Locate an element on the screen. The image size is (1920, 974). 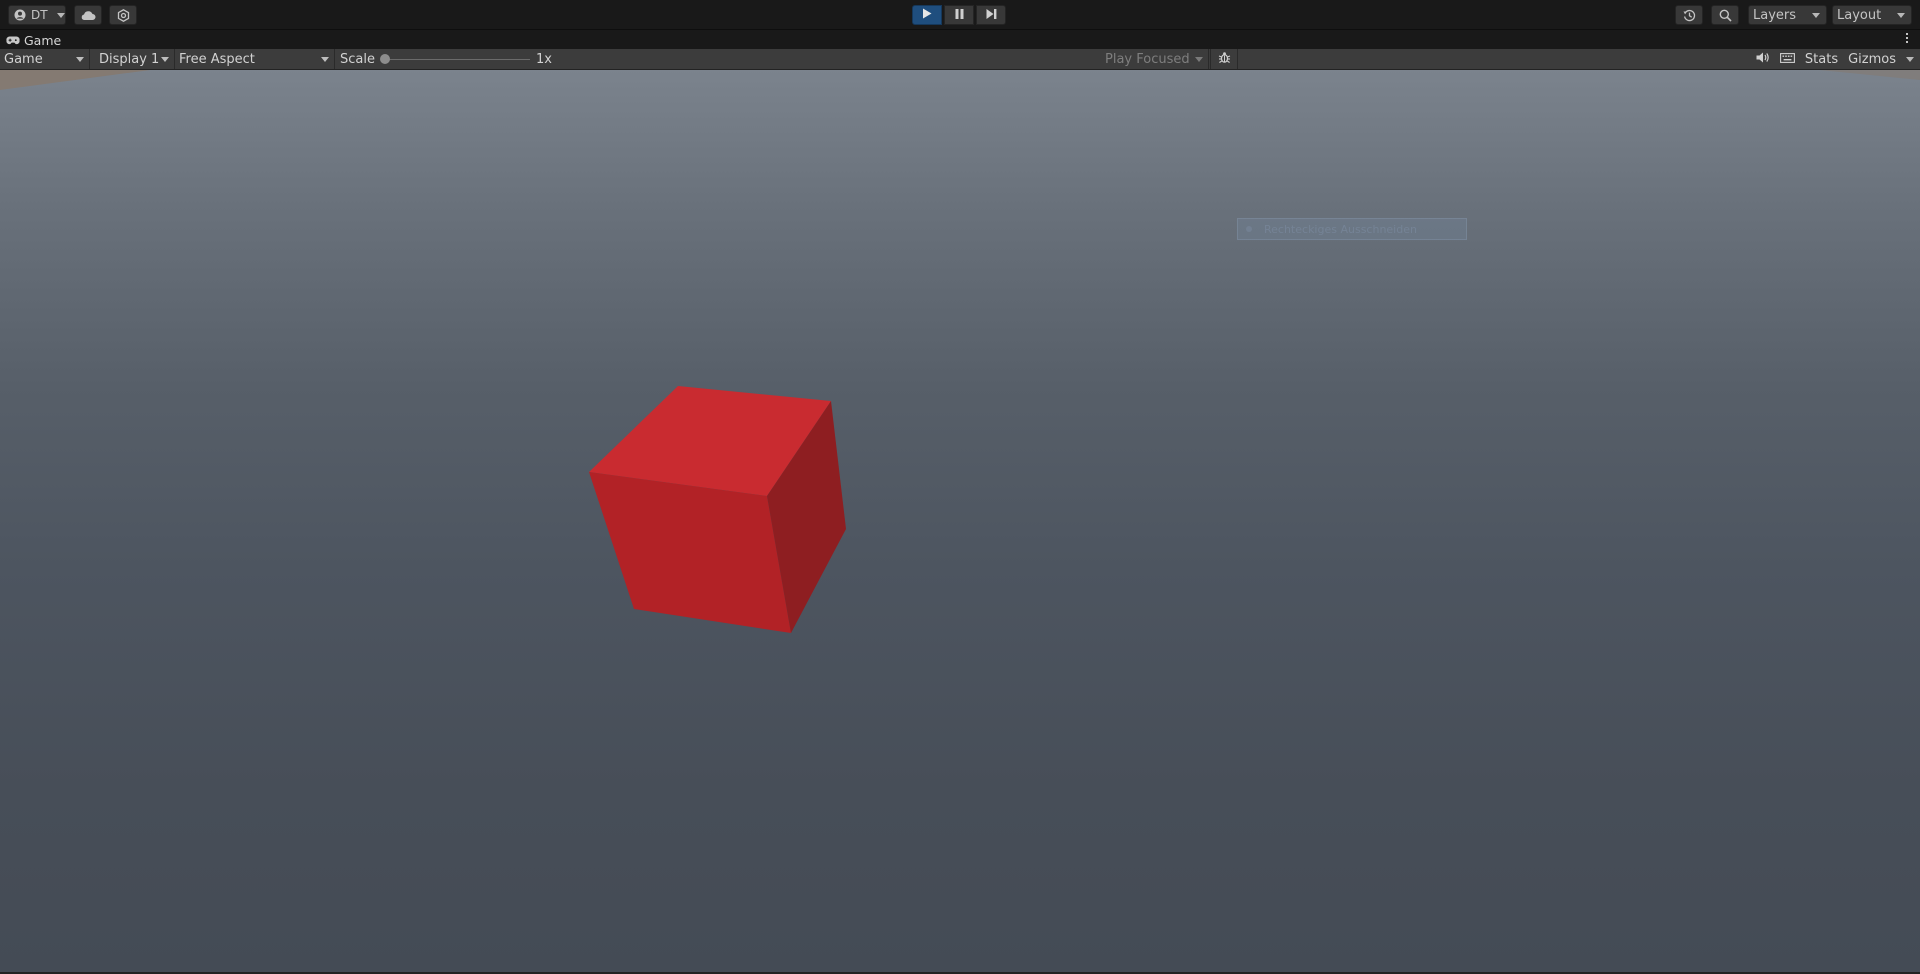
play-mode-dropdown: Play Focused is located at coordinates (1155, 59).